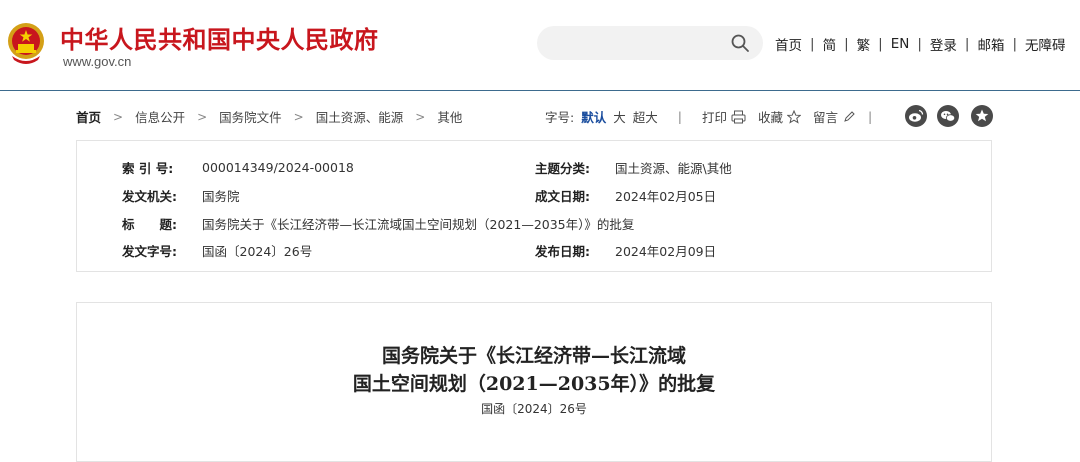 Image resolution: width=1080 pixels, height=462 pixels. What do you see at coordinates (88, 116) in the screenshot?
I see `breadcrumb-home: 首页` at bounding box center [88, 116].